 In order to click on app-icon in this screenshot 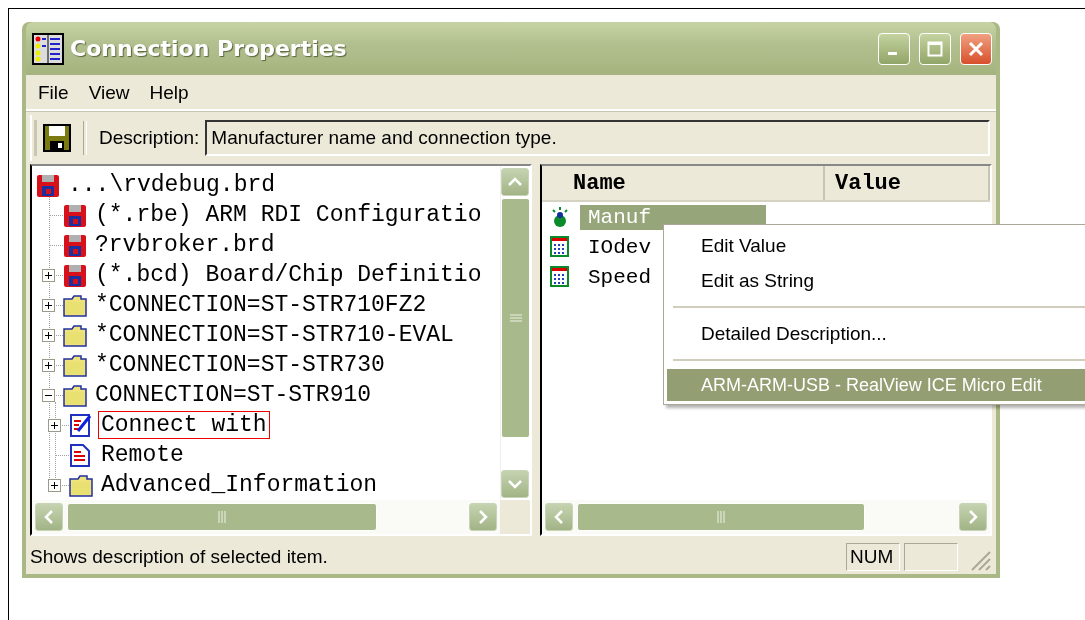, I will do `click(48, 48)`.